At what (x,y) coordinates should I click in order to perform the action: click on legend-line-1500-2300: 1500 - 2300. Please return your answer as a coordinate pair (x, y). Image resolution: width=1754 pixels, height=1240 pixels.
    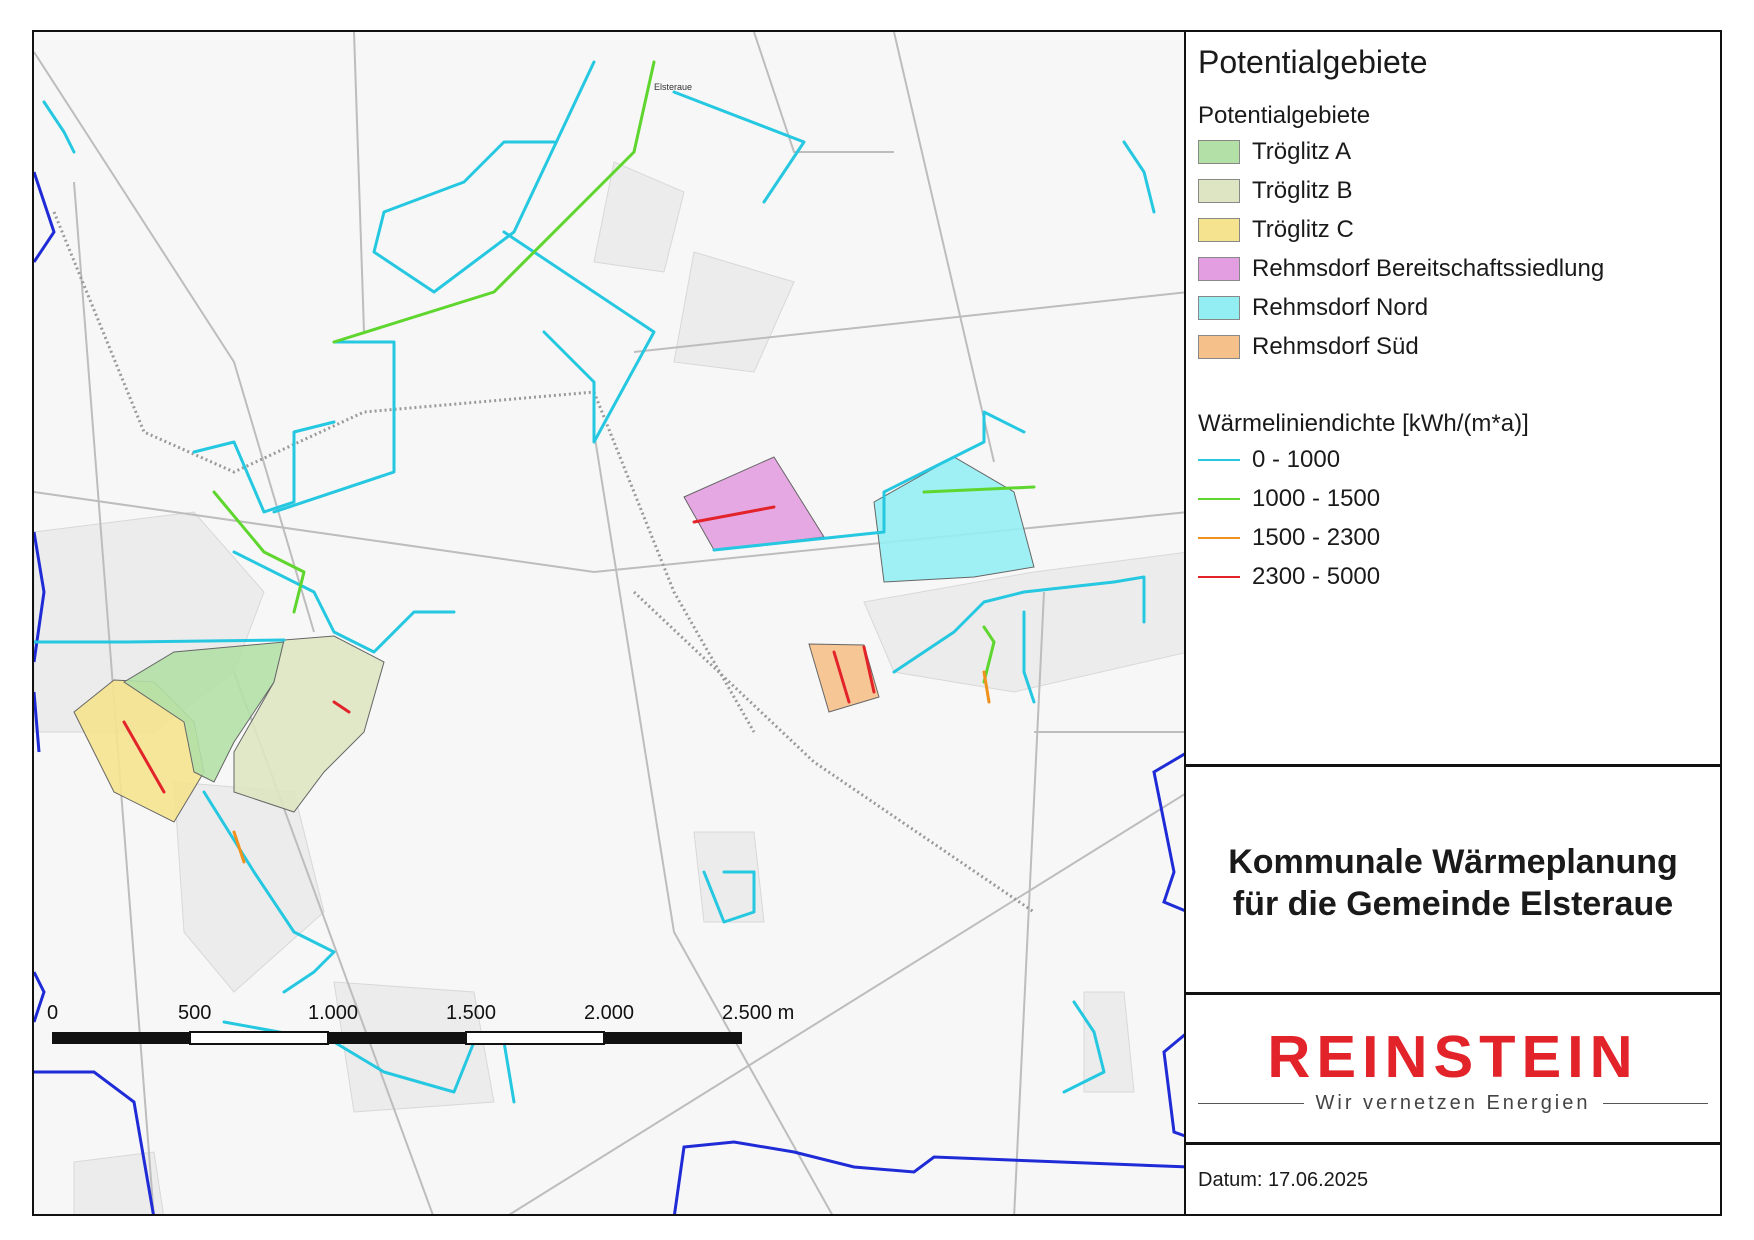
    Looking at the image, I should click on (1289, 538).